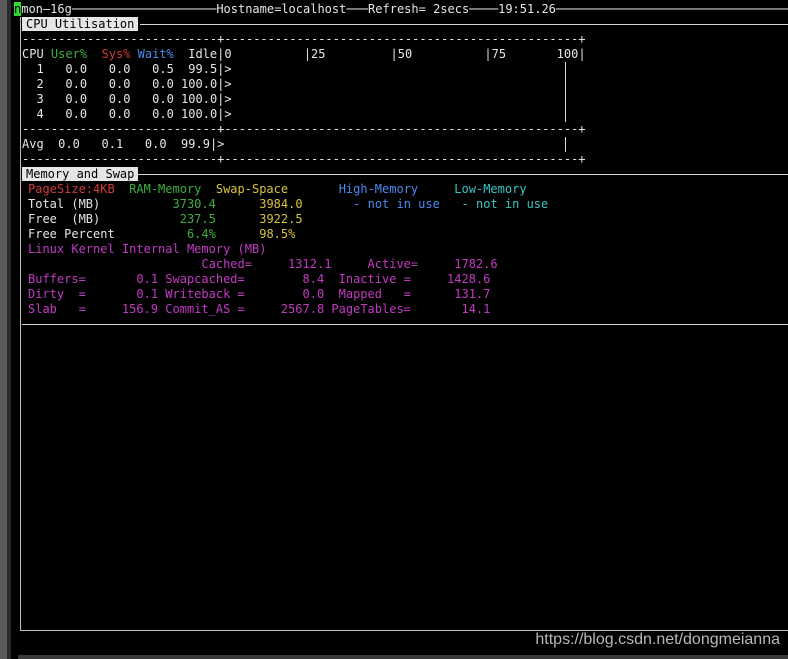  I want to click on cpu-row: 3 0.0 0.0 0.0 100.0|>, so click(130, 99).